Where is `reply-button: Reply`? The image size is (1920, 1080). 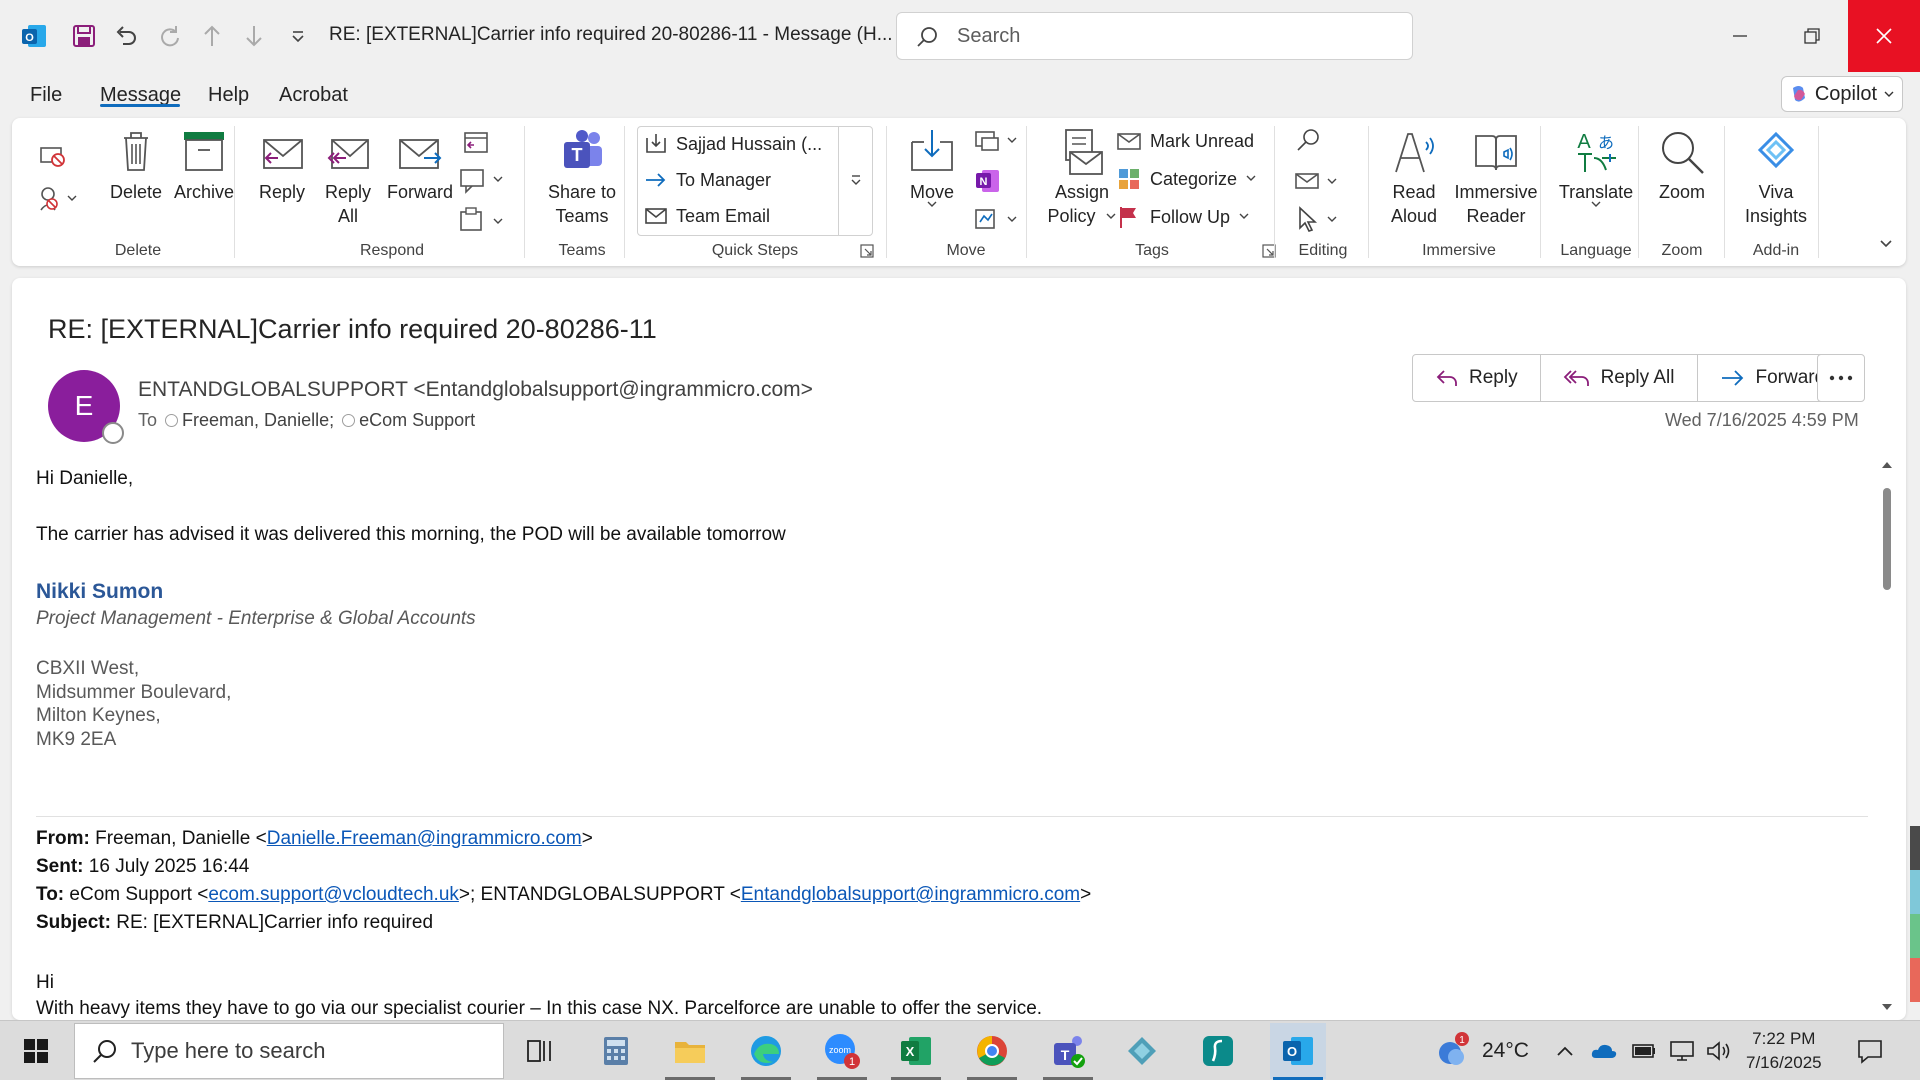
reply-button: Reply is located at coordinates (1477, 378).